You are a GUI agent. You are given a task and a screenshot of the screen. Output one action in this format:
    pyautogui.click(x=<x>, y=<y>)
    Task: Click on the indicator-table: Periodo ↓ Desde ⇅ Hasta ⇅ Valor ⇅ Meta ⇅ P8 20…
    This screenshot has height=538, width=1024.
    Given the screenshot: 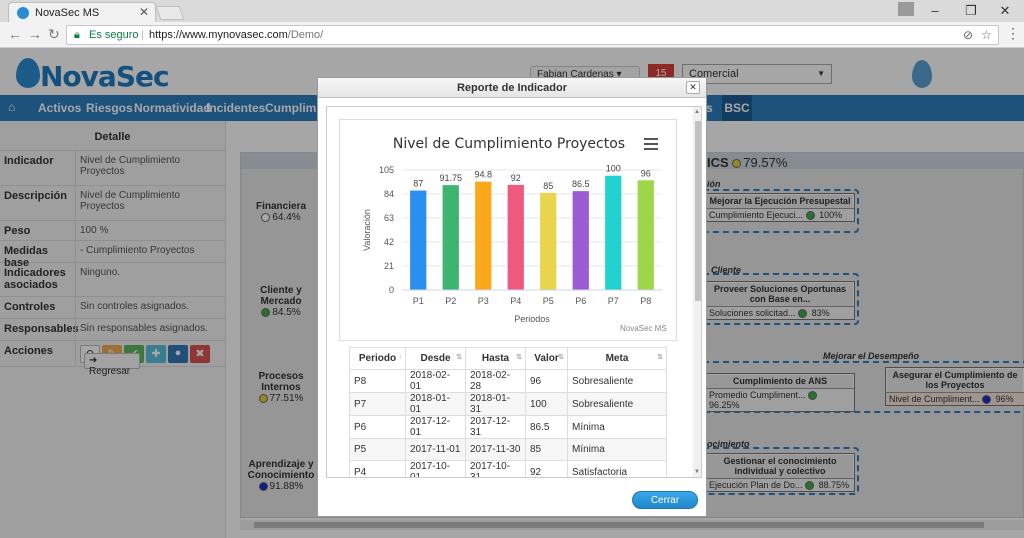 What is the action you would take?
    pyautogui.click(x=508, y=412)
    